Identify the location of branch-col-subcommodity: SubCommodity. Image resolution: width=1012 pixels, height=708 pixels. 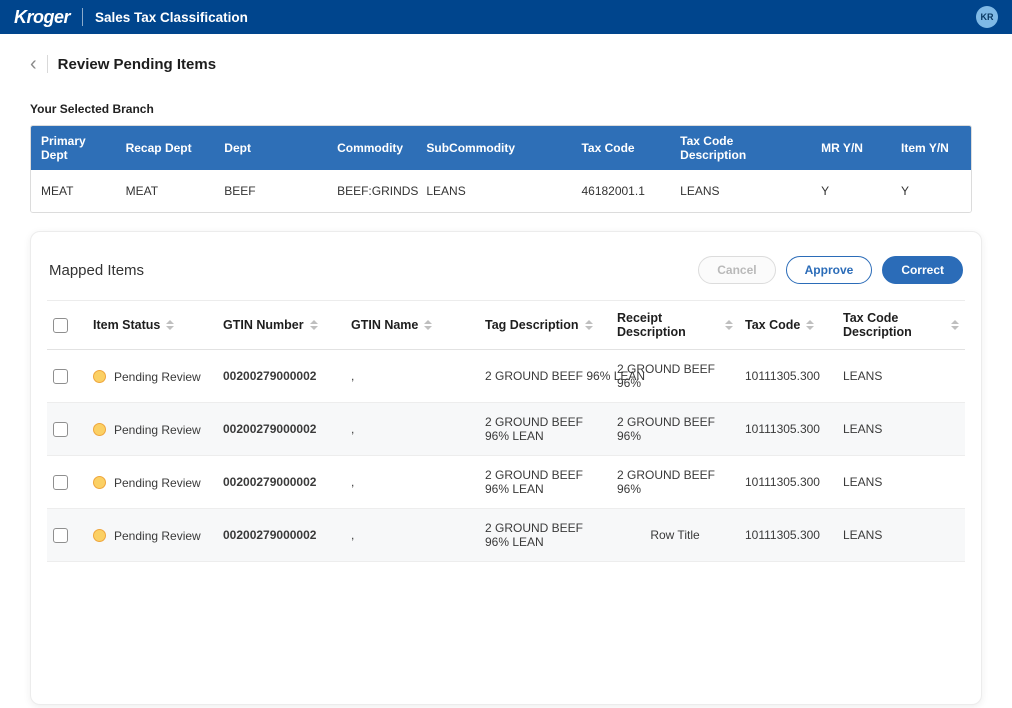
(494, 148).